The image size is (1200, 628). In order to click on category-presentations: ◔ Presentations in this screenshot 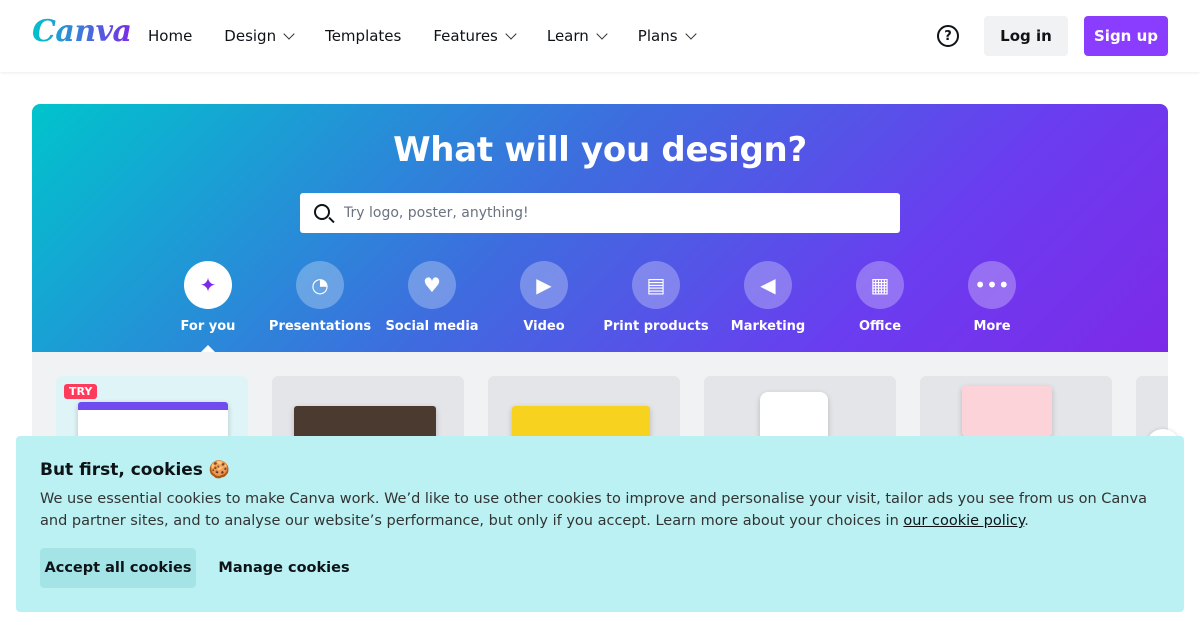, I will do `click(320, 297)`.